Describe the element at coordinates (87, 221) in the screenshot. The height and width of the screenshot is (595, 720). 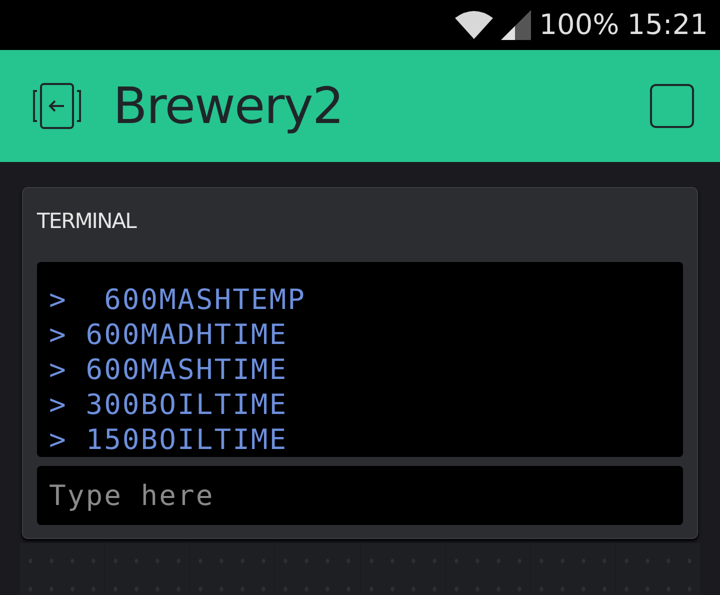
I see `widget-title: TERMINAL` at that location.